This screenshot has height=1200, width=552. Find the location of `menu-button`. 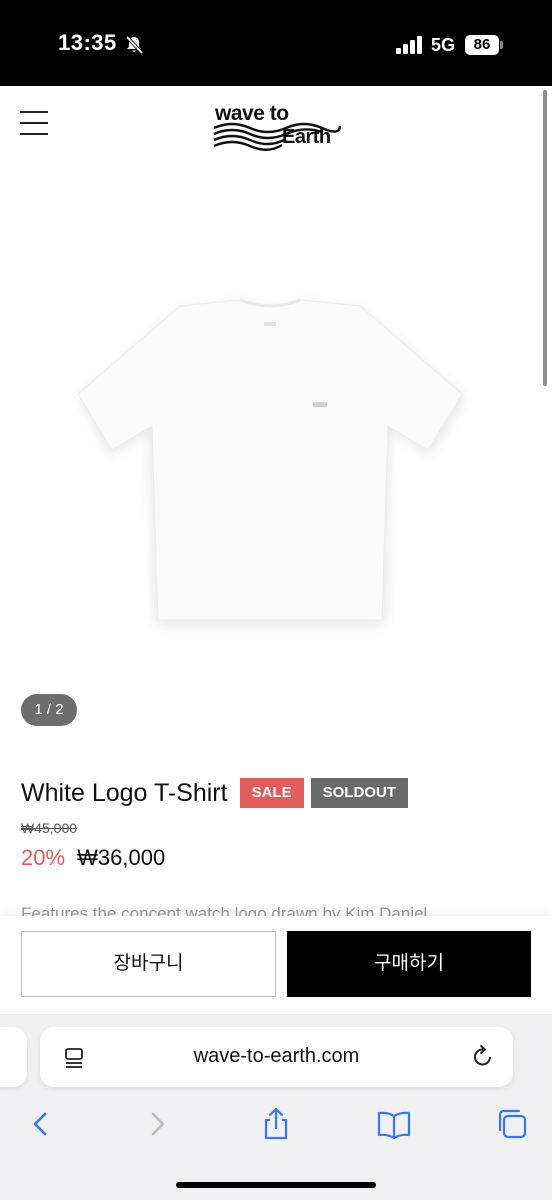

menu-button is located at coordinates (35, 125).